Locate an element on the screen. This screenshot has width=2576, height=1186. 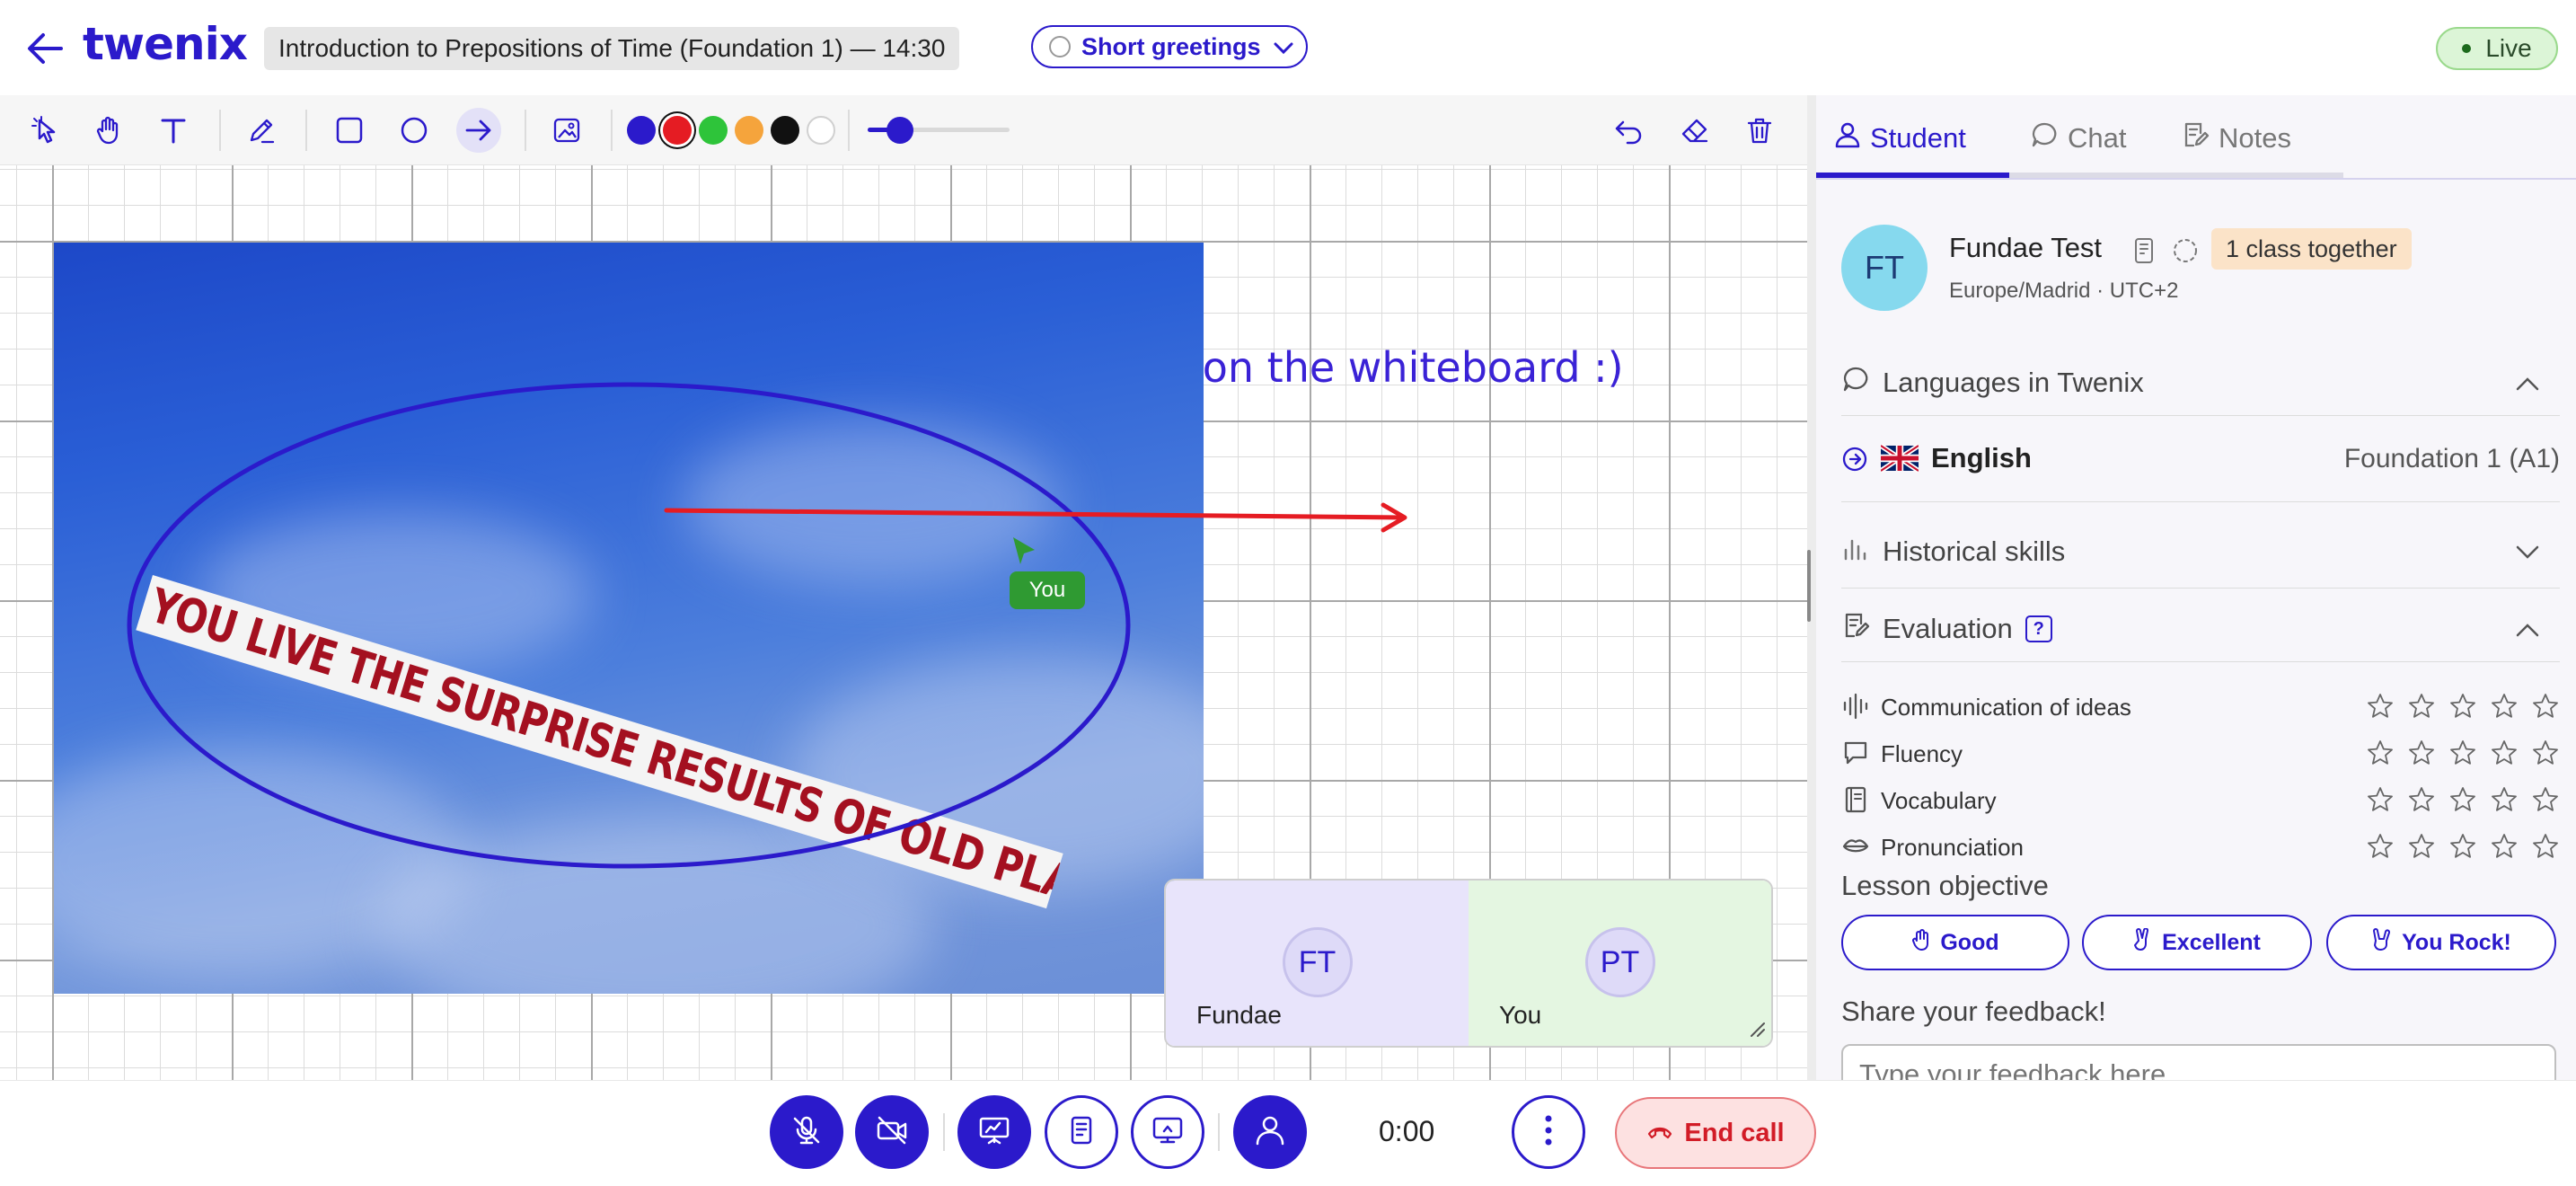
classes-together-badge: 1 class together is located at coordinates (2311, 249).